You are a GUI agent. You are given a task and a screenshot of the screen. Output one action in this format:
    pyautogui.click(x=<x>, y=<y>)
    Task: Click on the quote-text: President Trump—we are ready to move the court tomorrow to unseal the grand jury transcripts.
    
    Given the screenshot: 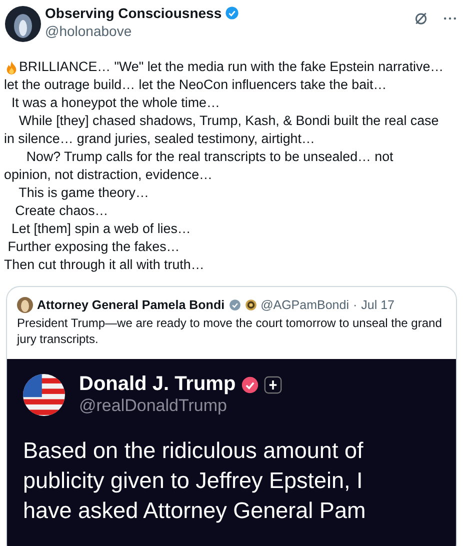 What is the action you would take?
    pyautogui.click(x=229, y=331)
    